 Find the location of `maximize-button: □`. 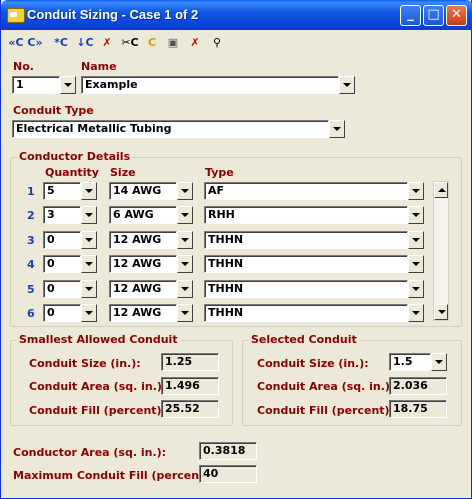

maximize-button: □ is located at coordinates (433, 15).